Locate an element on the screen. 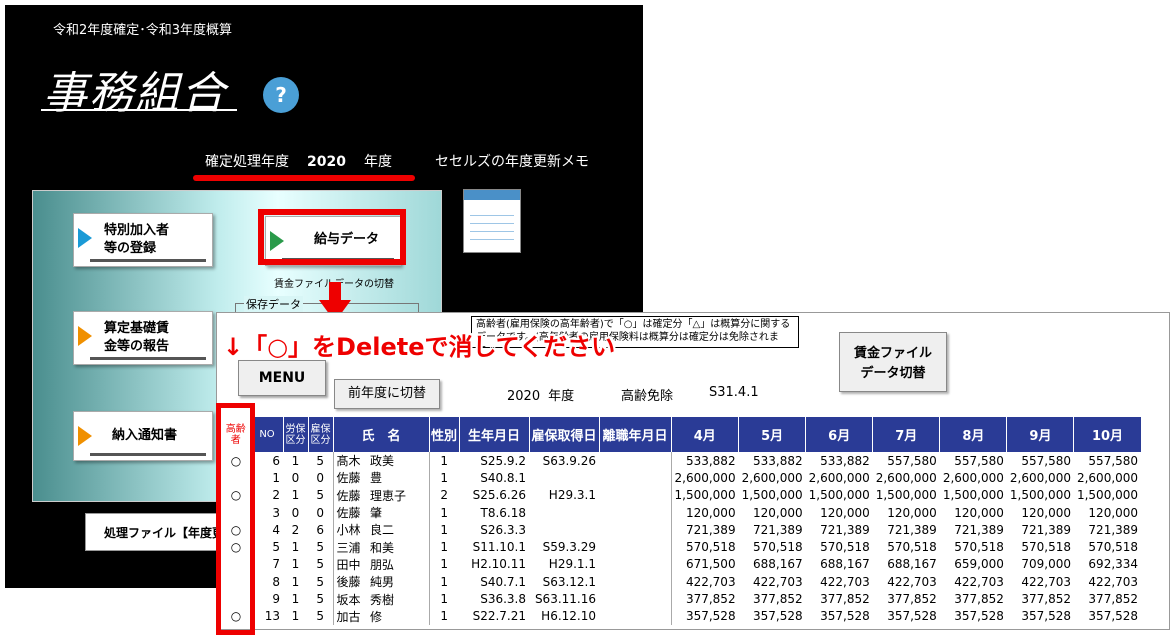  birth-date-cell: S22.7.21 is located at coordinates (494, 616).